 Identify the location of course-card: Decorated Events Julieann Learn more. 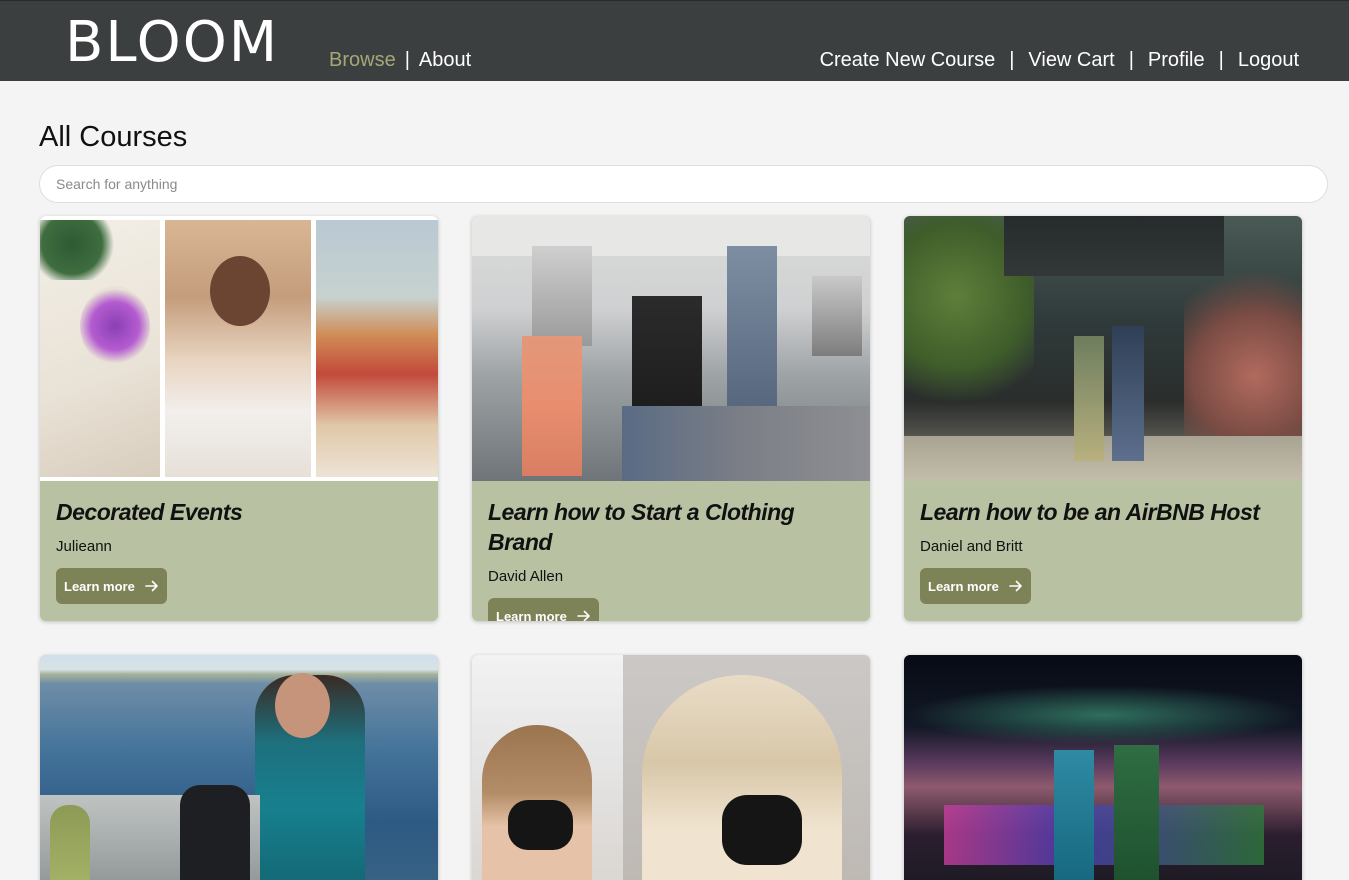
(239, 418).